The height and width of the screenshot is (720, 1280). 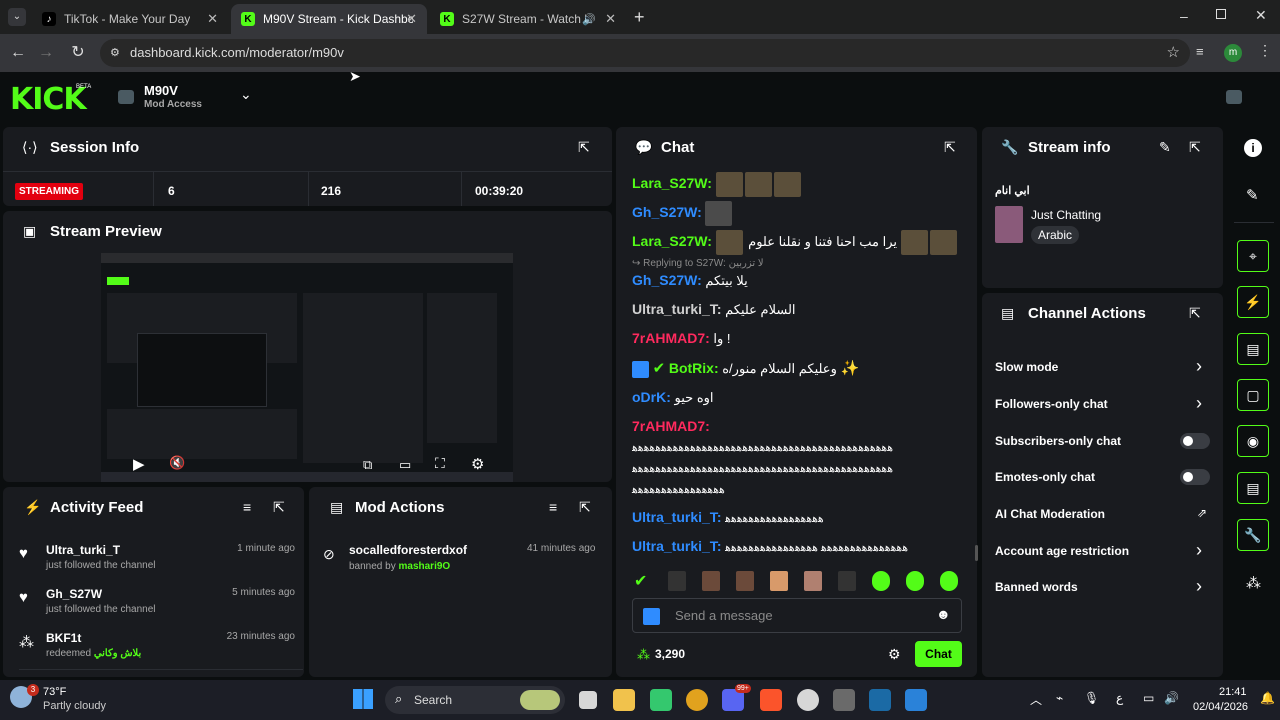 What do you see at coordinates (329, 19) in the screenshot?
I see `tab-kick-dashboard: K M90V Stream - Kick Dashboard ✕` at bounding box center [329, 19].